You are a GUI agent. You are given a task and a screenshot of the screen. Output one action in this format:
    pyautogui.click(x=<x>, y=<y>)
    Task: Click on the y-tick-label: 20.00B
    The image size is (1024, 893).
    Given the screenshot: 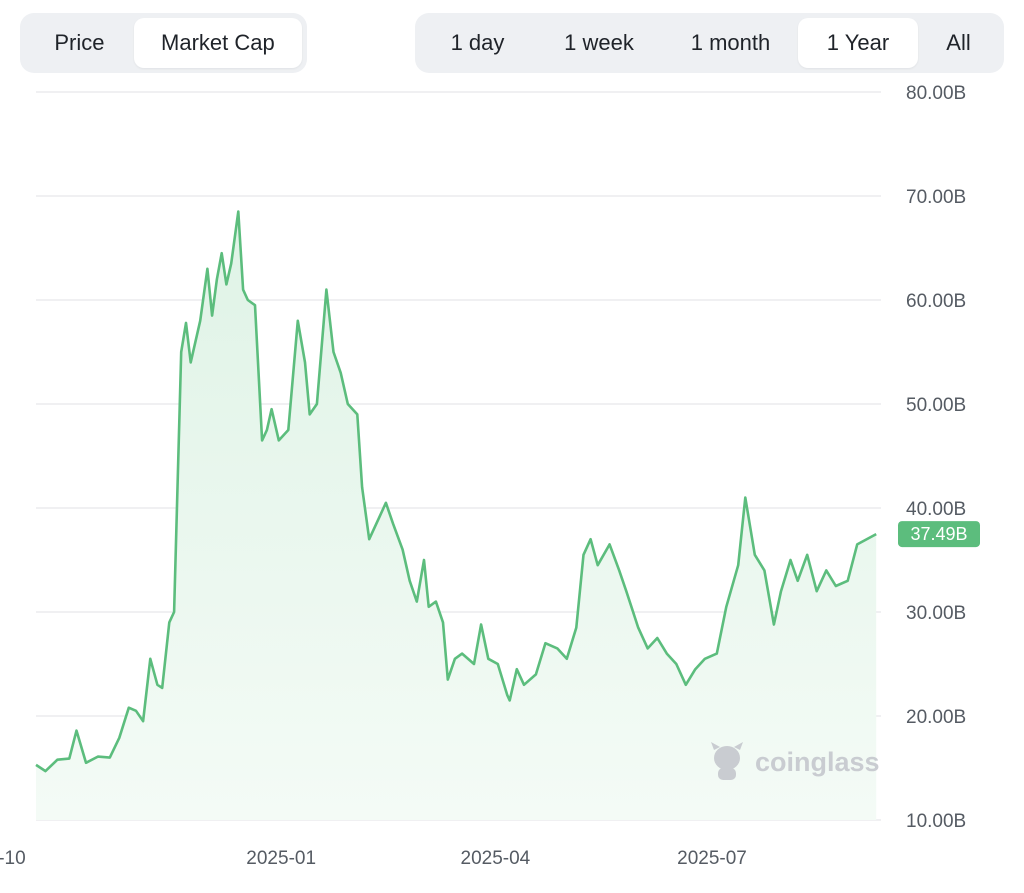 What is the action you would take?
    pyautogui.click(x=936, y=717)
    